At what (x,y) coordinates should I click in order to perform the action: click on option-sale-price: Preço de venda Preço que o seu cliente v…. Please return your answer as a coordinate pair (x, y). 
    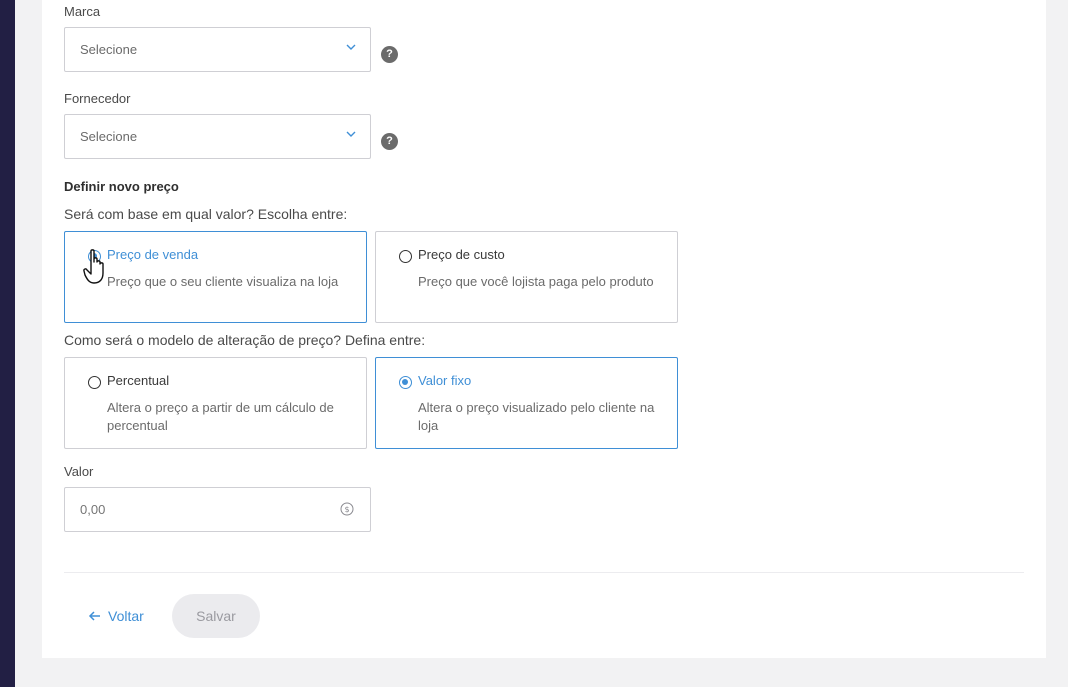
    Looking at the image, I should click on (215, 277).